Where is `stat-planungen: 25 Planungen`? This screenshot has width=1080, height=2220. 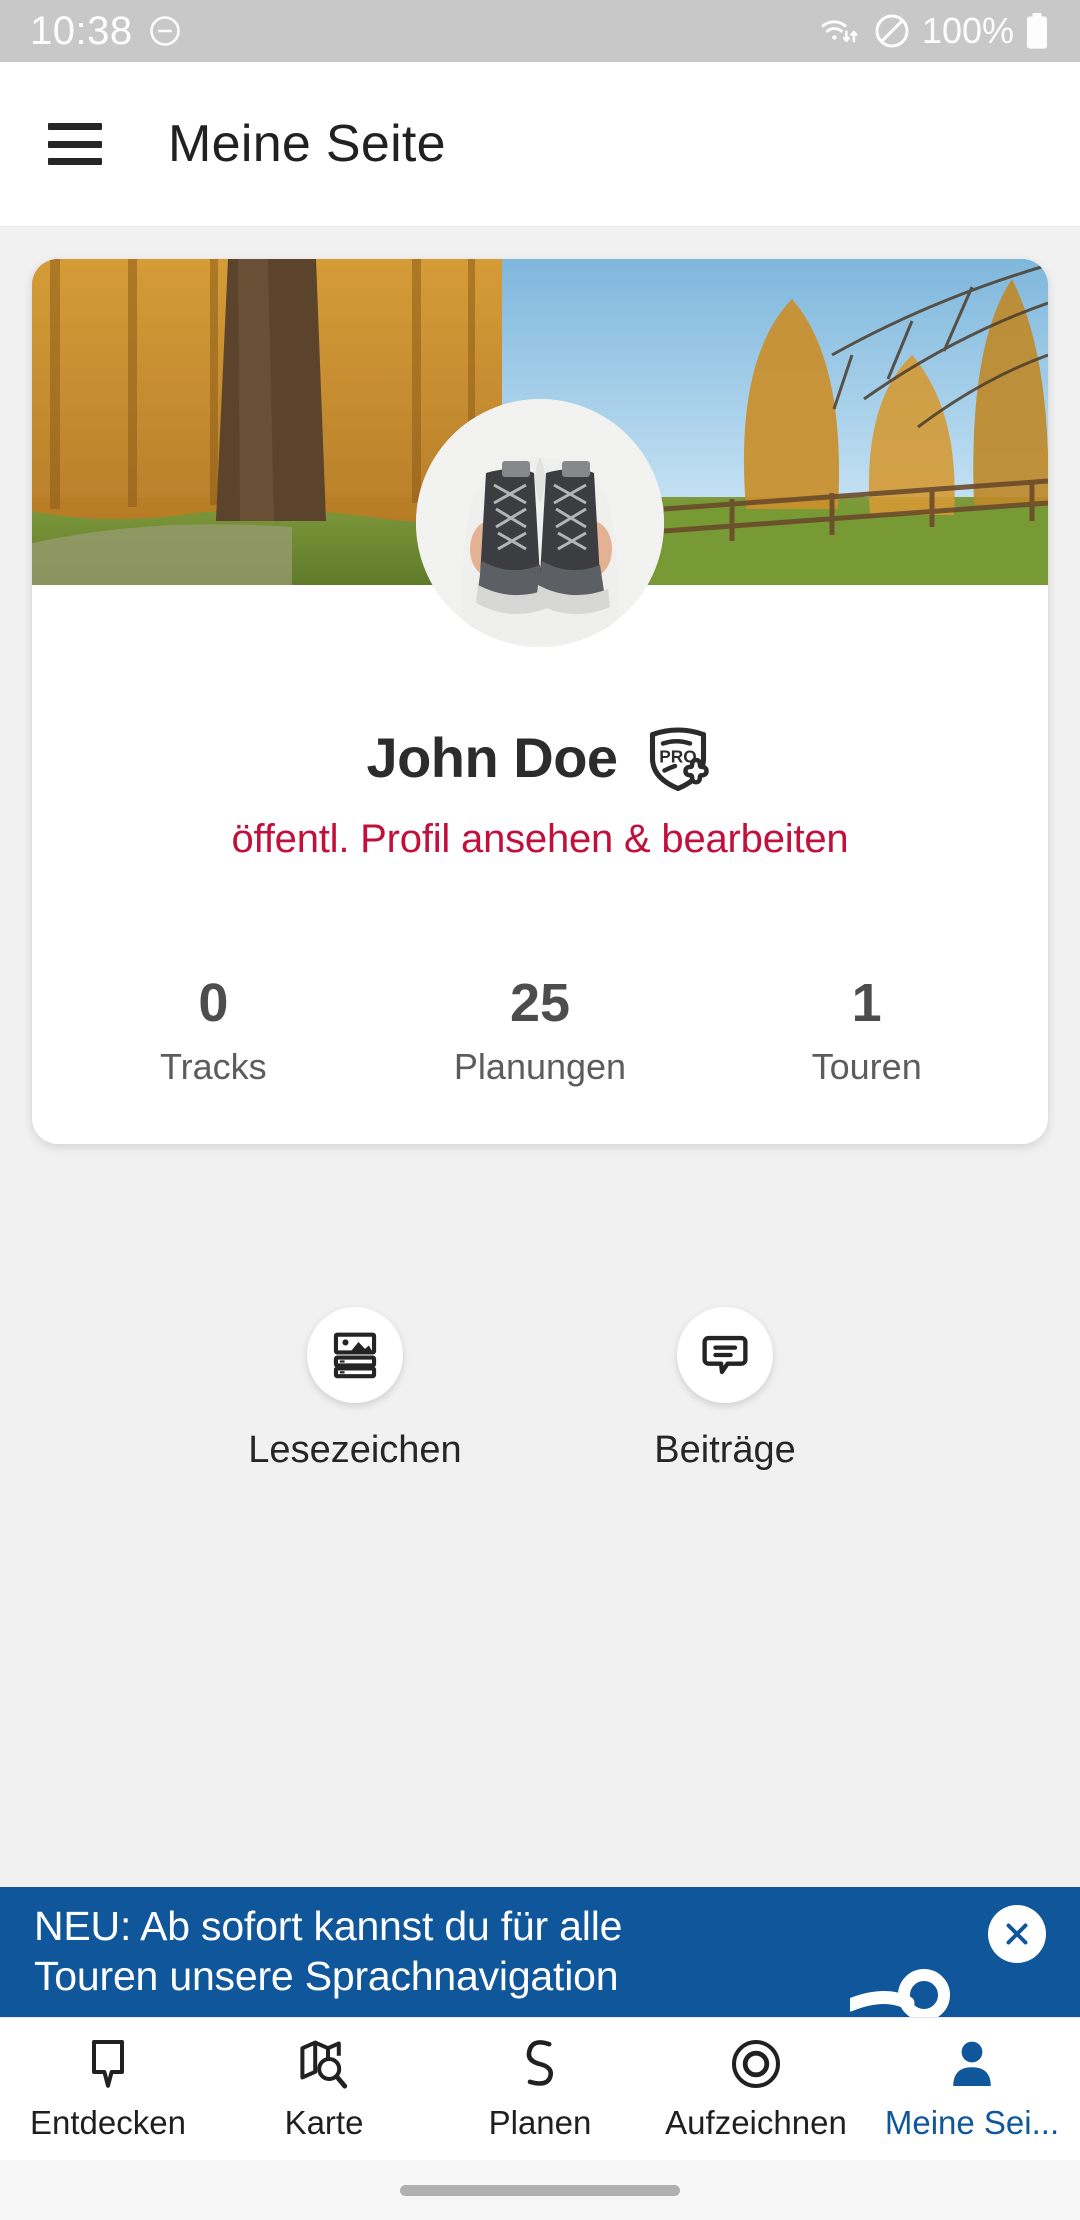 stat-planungen: 25 Planungen is located at coordinates (540, 1030).